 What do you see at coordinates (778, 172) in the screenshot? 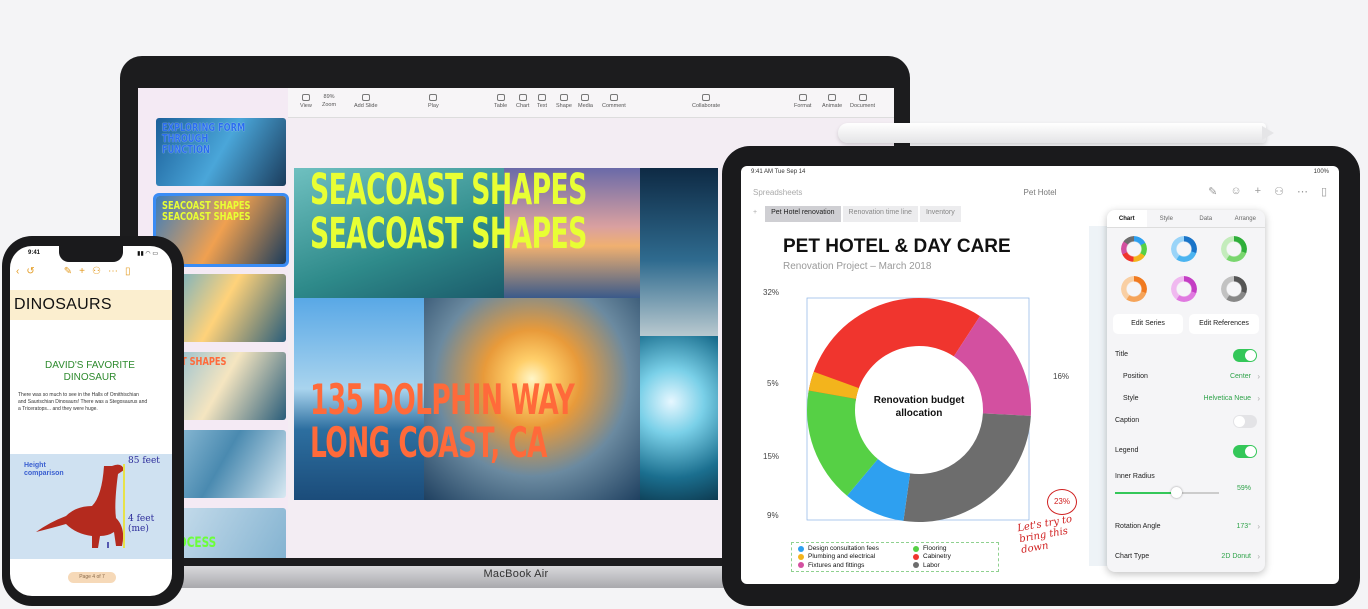
I see `status-time: 9:41 AM Tue Sep 14` at bounding box center [778, 172].